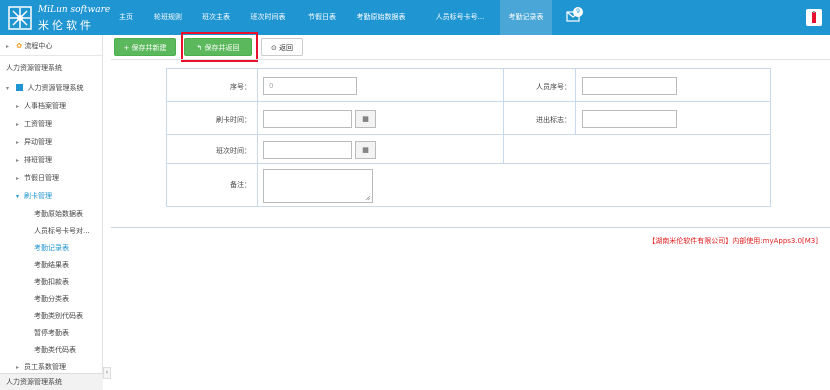  What do you see at coordinates (34, 68) in the screenshot?
I see `sidebar-section-title: 人力资源管理系统` at bounding box center [34, 68].